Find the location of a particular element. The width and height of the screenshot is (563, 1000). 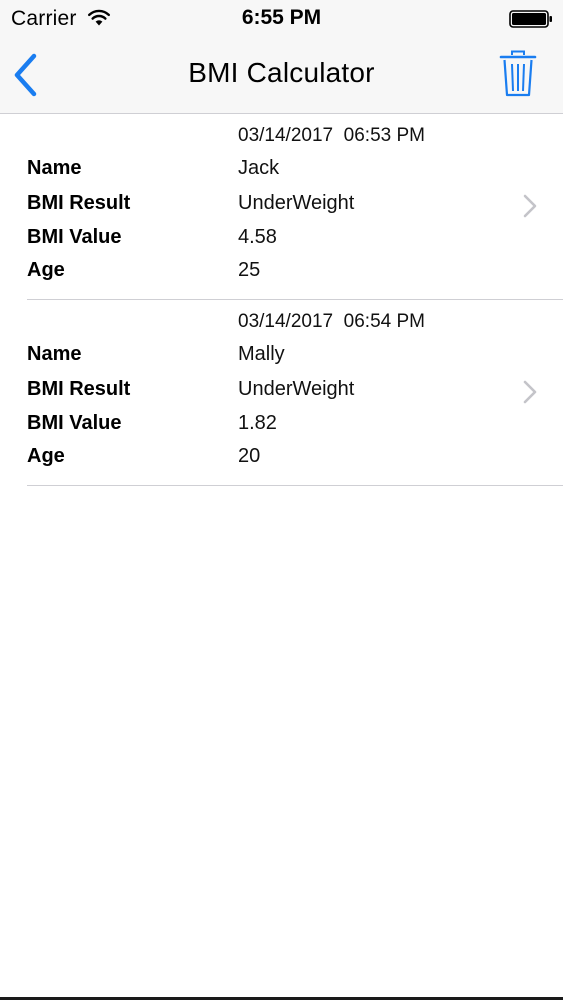

bmi-value-value: 1.82 is located at coordinates (257, 423).